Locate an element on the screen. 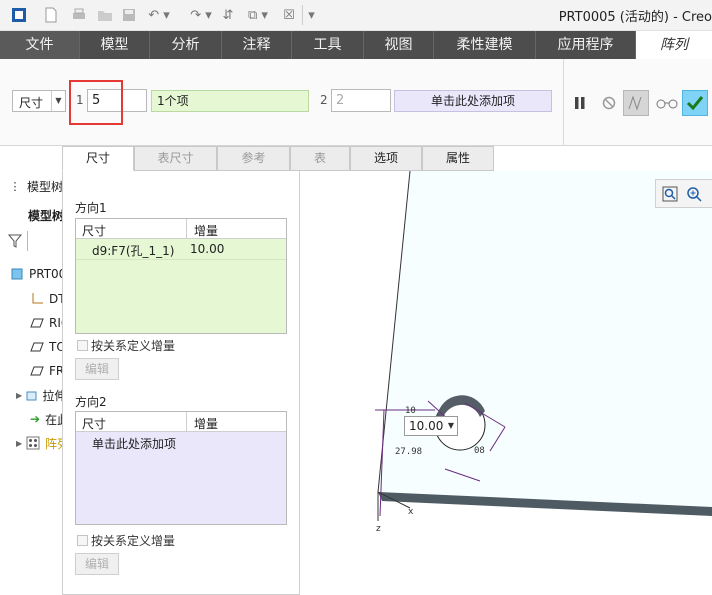  coordinate-system-icon is located at coordinates (37, 299).